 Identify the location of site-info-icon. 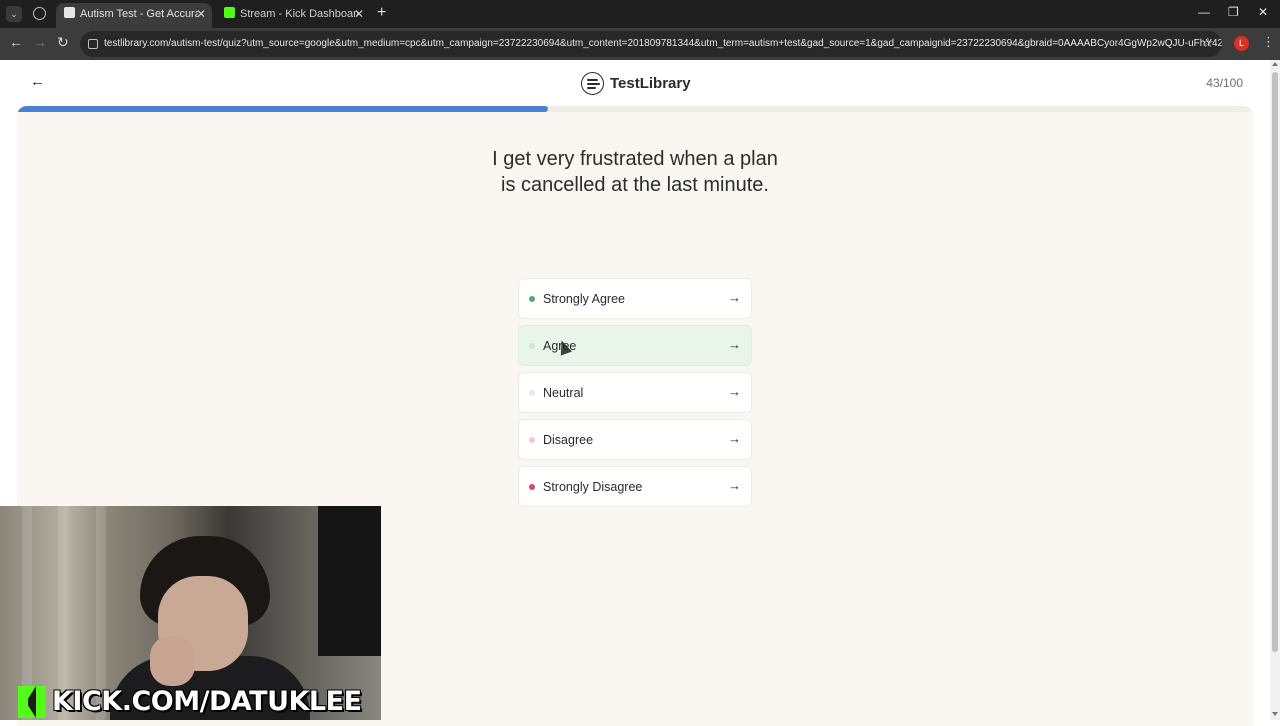
(93, 44).